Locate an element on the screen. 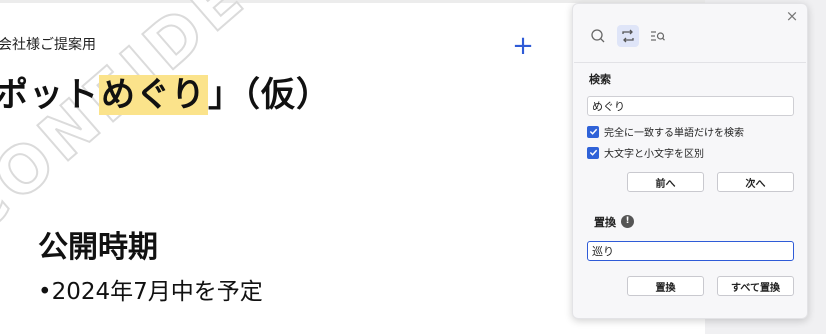 This screenshot has height=334, width=826. replace-mode-button is located at coordinates (628, 36).